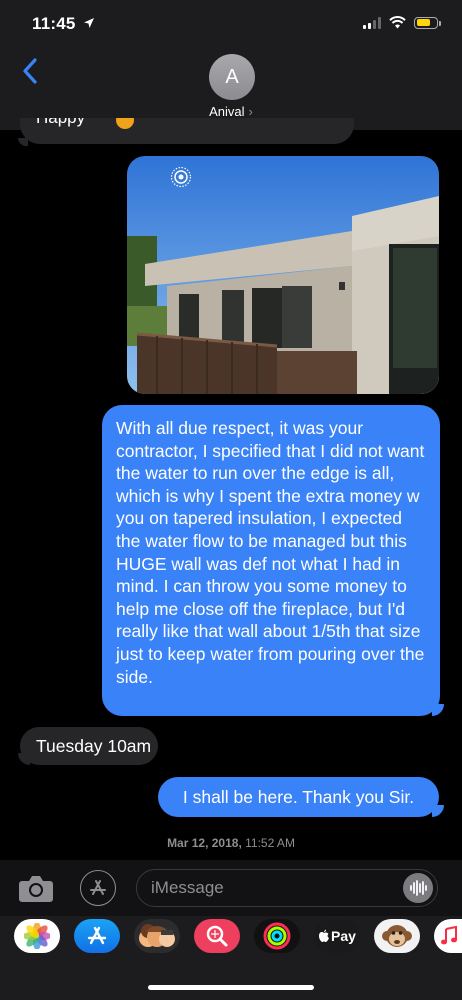 The image size is (462, 1000). What do you see at coordinates (89, 23) in the screenshot?
I see `location-arrow-icon` at bounding box center [89, 23].